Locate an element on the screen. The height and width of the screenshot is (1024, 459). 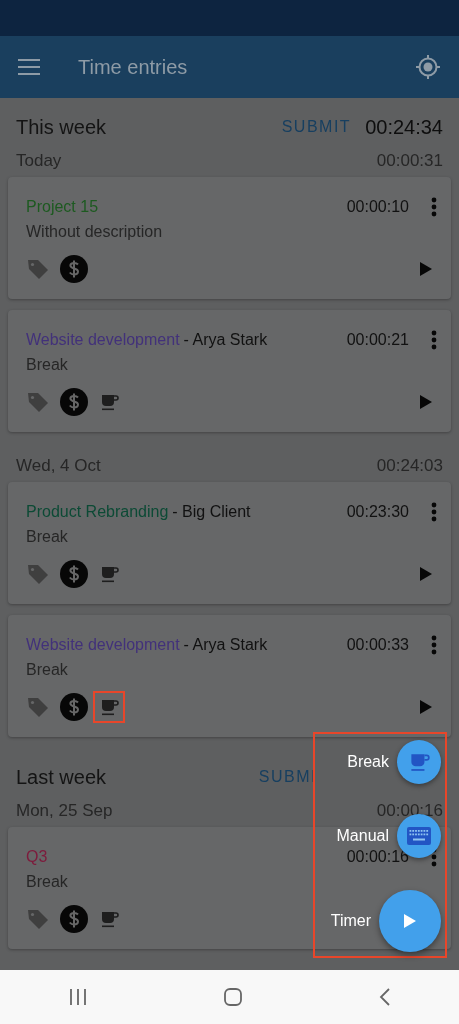
project-name: Product Rebranding is located at coordinates (97, 512).